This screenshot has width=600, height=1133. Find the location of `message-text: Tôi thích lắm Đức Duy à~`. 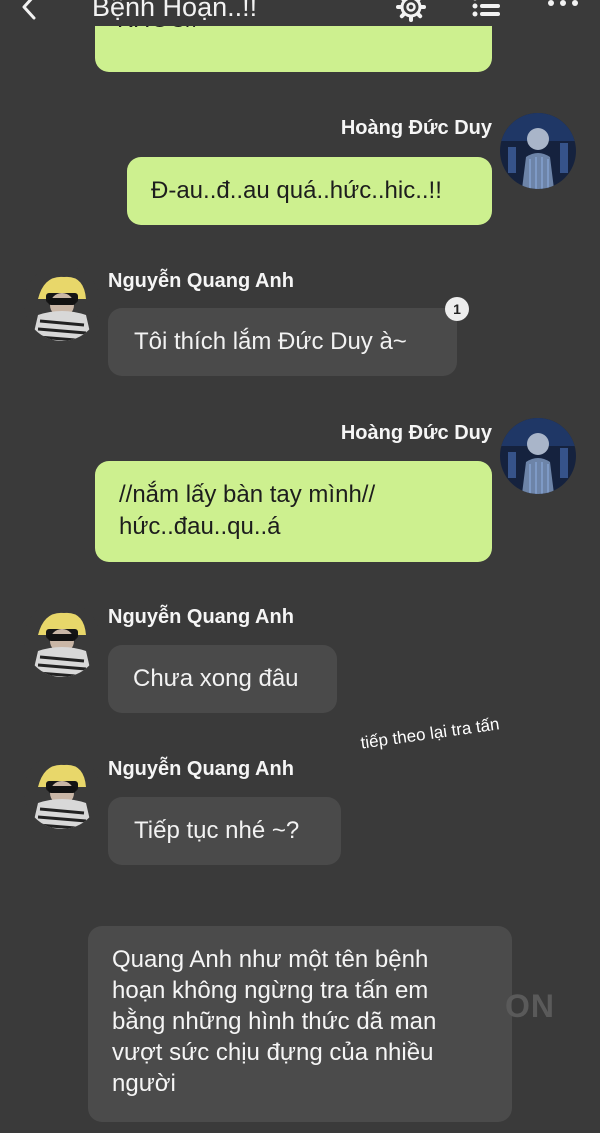

message-text: Tôi thích lắm Đức Duy à~ is located at coordinates (270, 341).